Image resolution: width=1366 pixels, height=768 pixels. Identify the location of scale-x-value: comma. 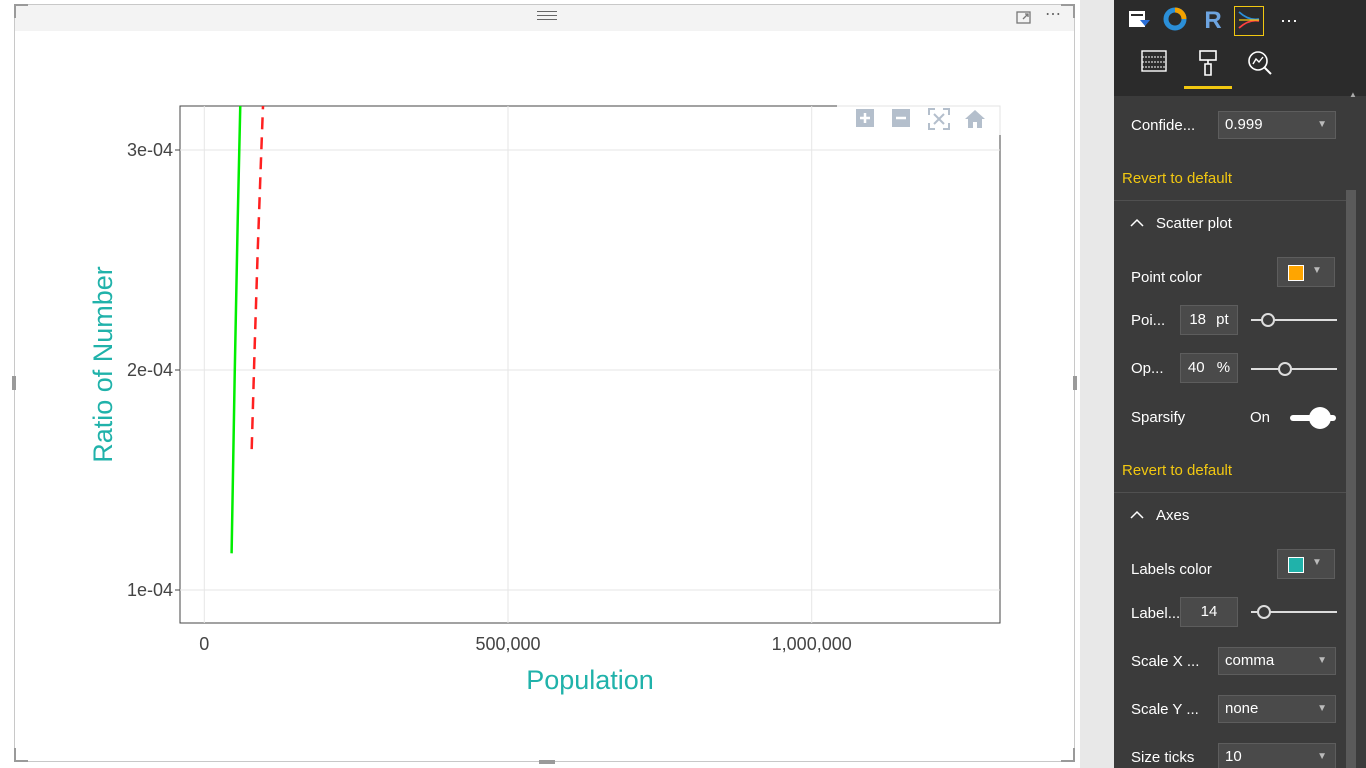
(1250, 660).